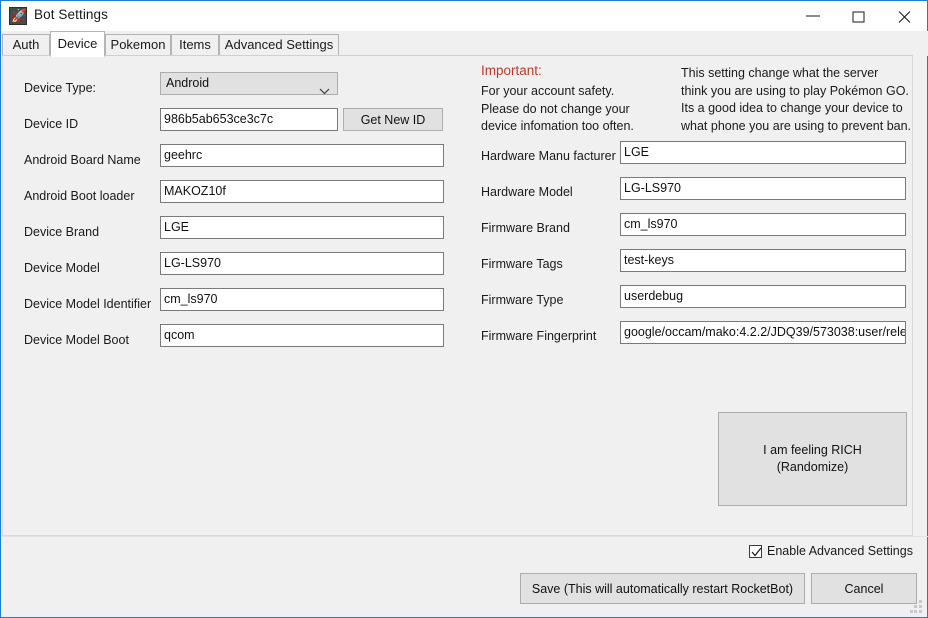 This screenshot has width=928, height=618. I want to click on window-title: Bot Settings, so click(71, 14).